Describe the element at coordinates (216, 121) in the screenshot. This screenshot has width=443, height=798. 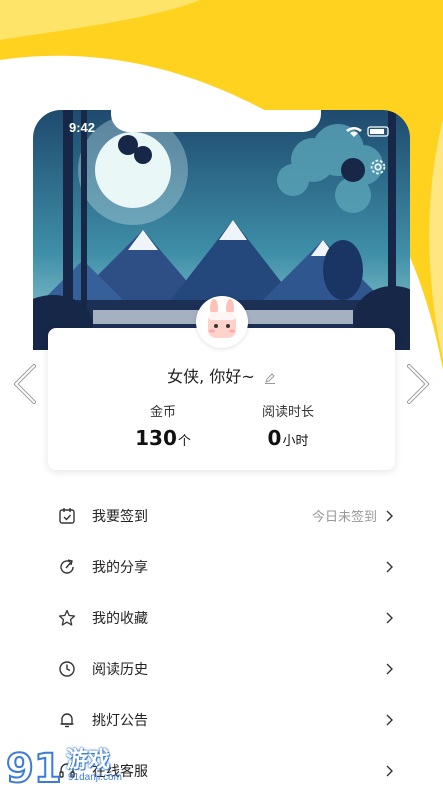
I see `notch` at that location.